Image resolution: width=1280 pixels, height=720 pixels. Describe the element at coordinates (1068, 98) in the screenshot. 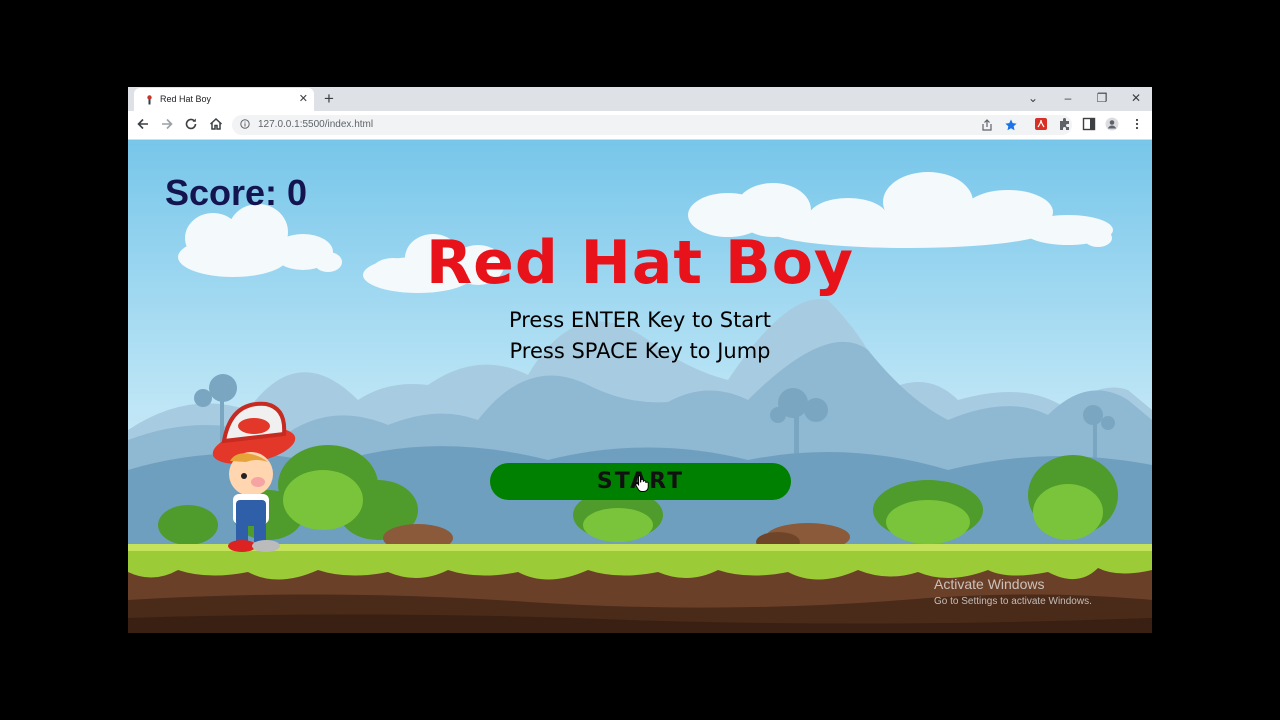

I see `minimize-icon: –` at that location.